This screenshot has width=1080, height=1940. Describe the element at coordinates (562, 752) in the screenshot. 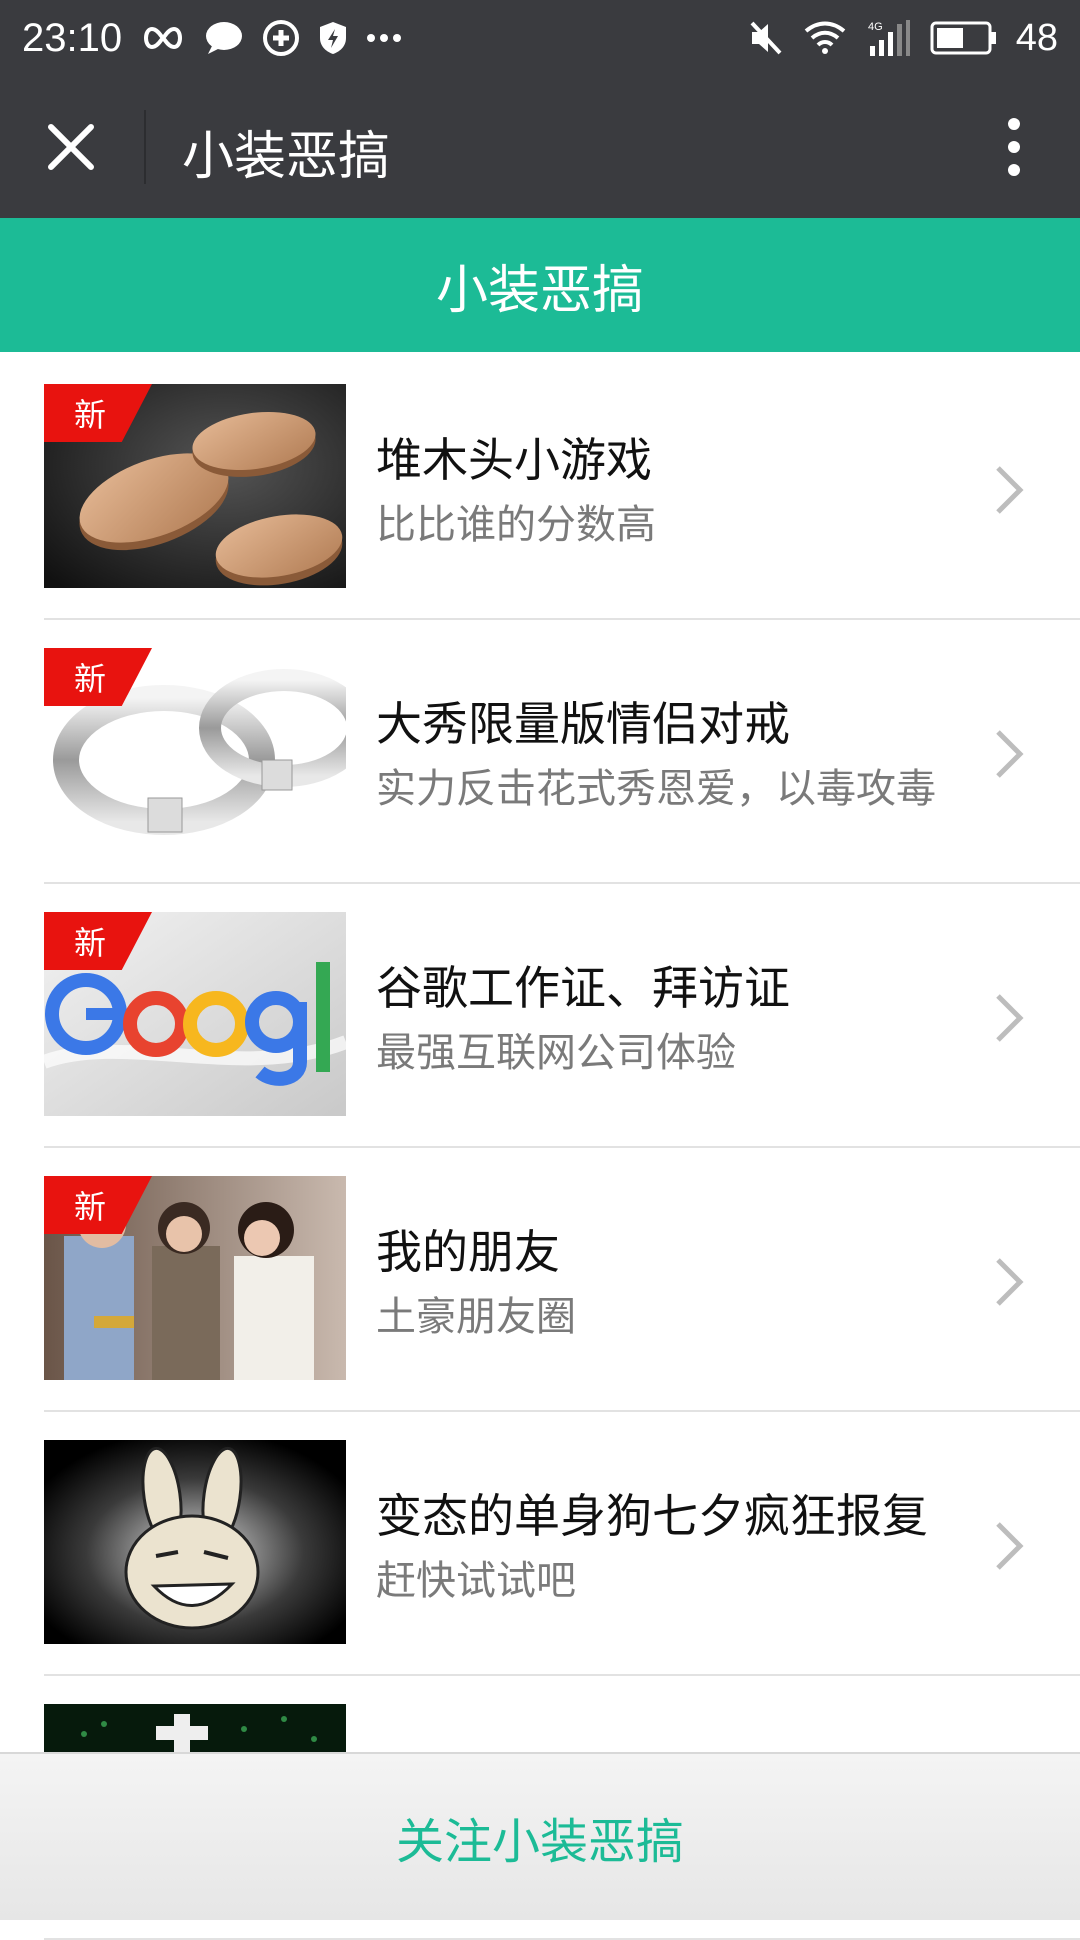

I see `list-item: 新 大秀限量版情侣对戒 实力反击花式秀恩爱，以毒攻毒` at that location.